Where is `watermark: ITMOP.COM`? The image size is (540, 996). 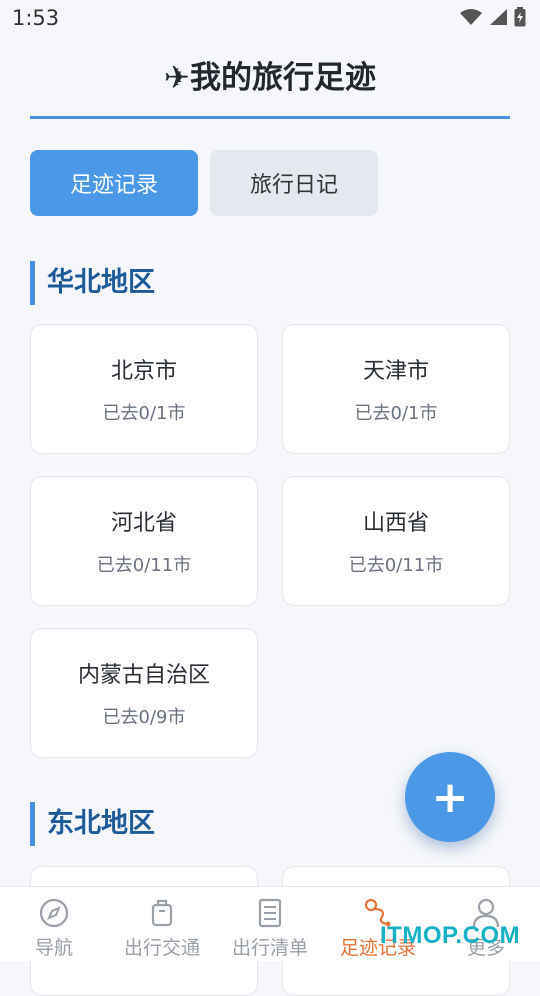 watermark: ITMOP.COM is located at coordinates (450, 935).